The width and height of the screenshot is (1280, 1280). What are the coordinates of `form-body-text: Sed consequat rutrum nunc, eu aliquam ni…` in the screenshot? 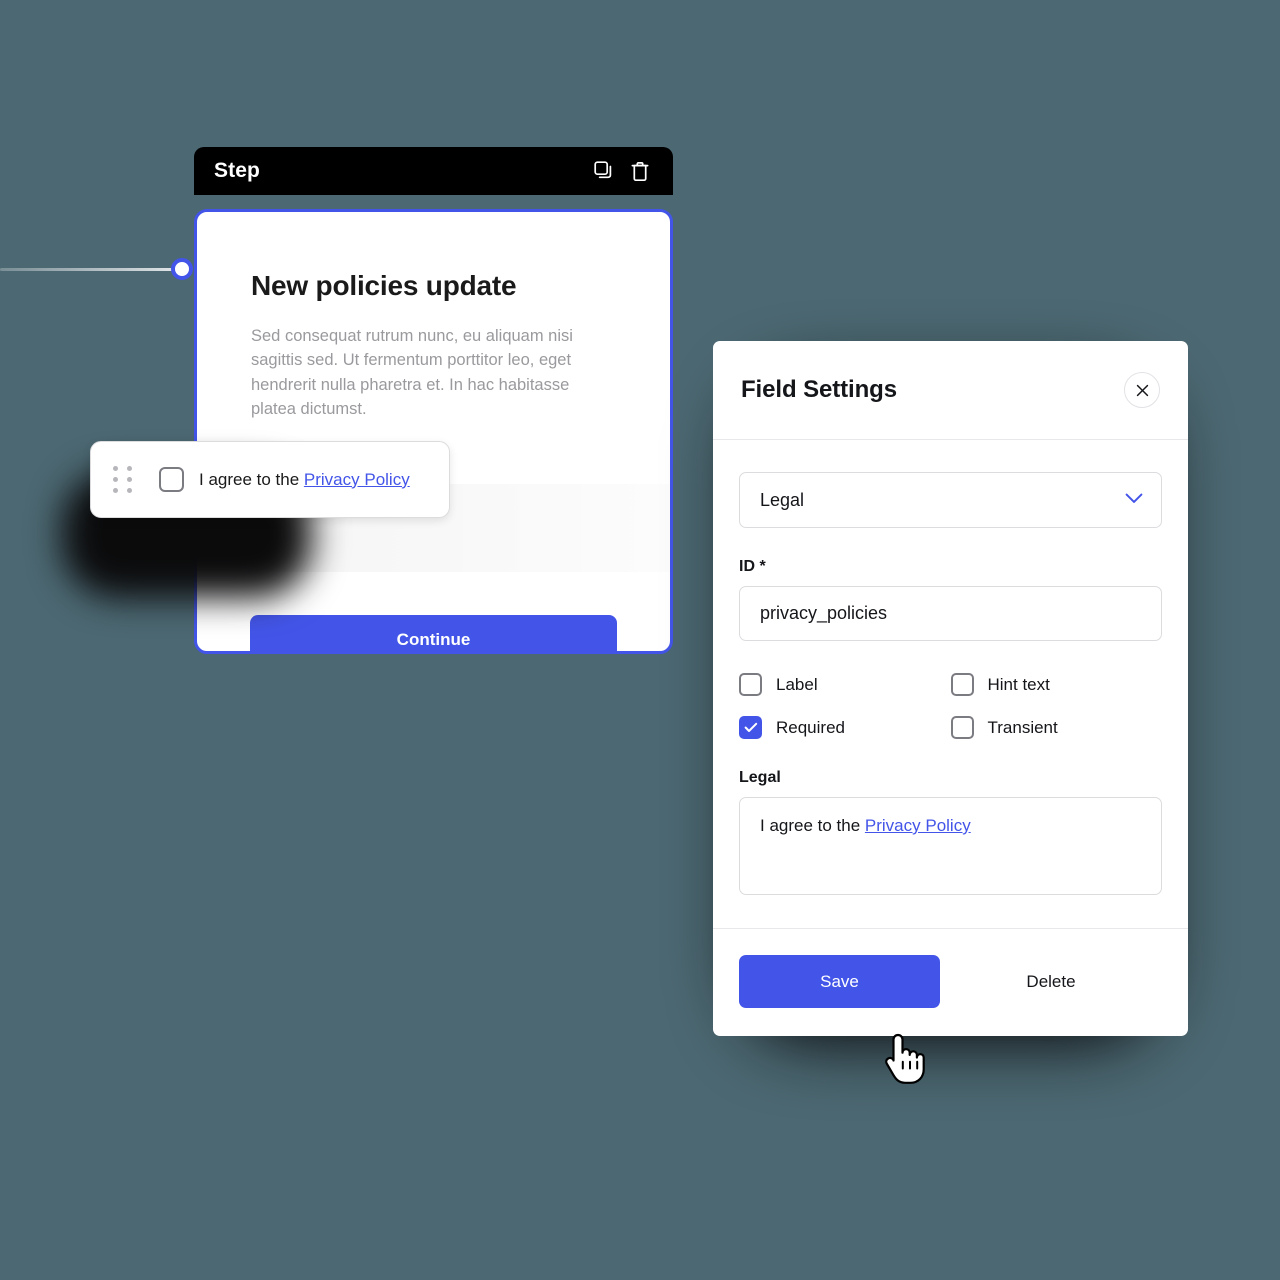 It's located at (412, 373).